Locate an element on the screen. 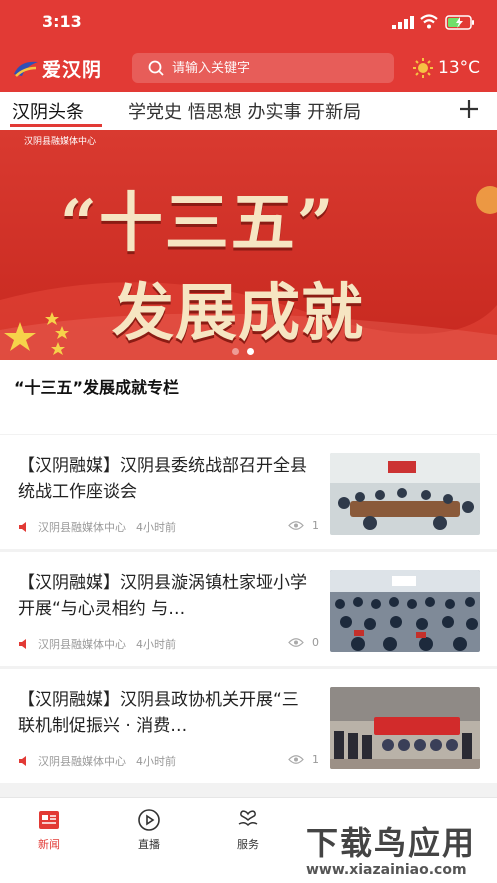  app-header: 爱汉阴 13°C is located at coordinates (248, 69).